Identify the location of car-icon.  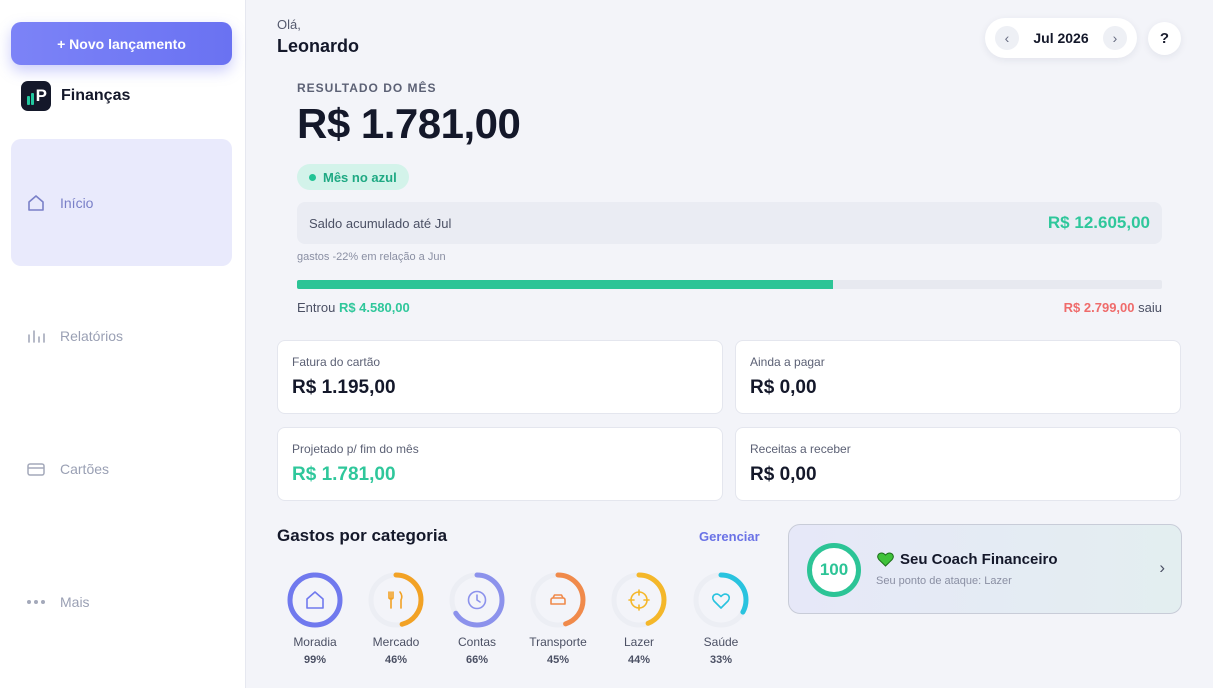
(558, 599).